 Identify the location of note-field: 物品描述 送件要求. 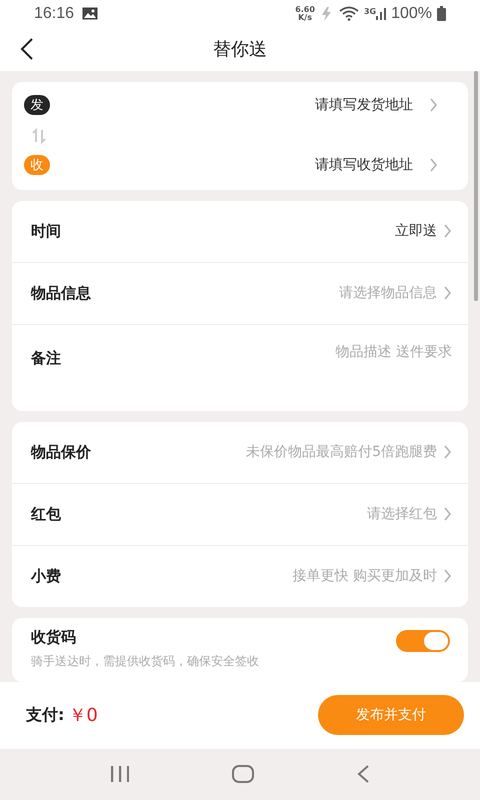
(352, 353).